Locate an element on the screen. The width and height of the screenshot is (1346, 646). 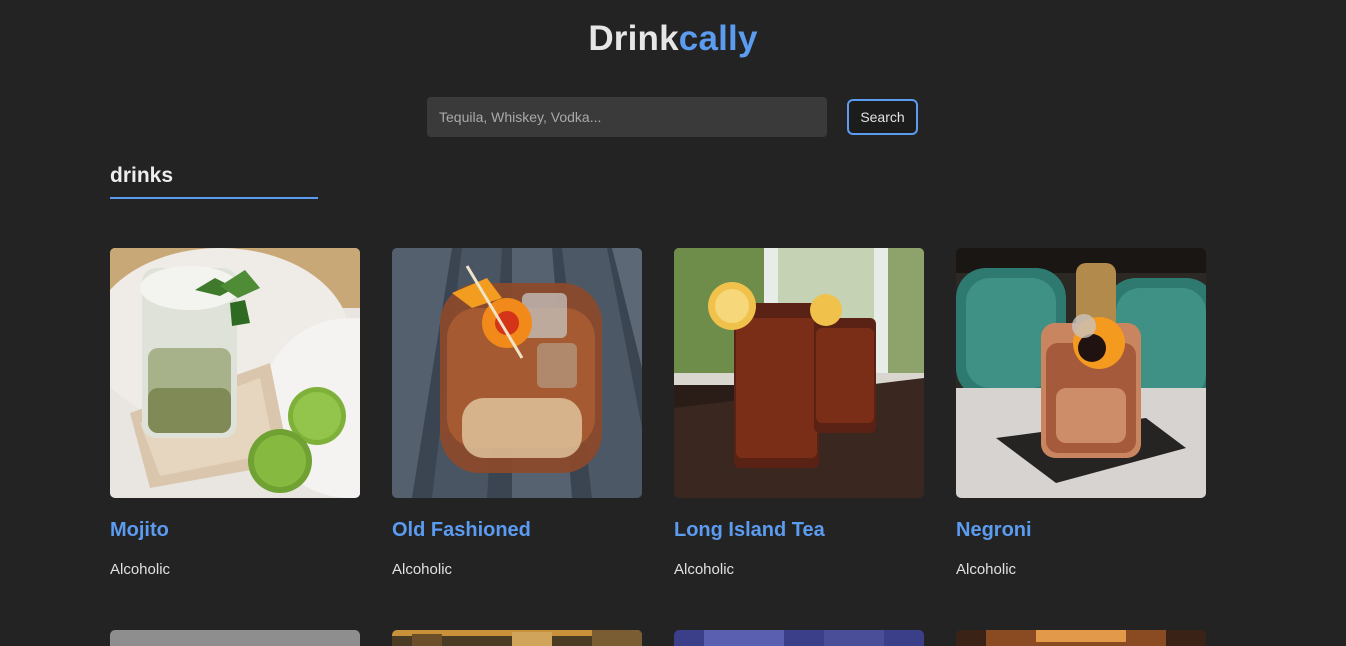
logo-text-primary: Drink is located at coordinates (633, 38).